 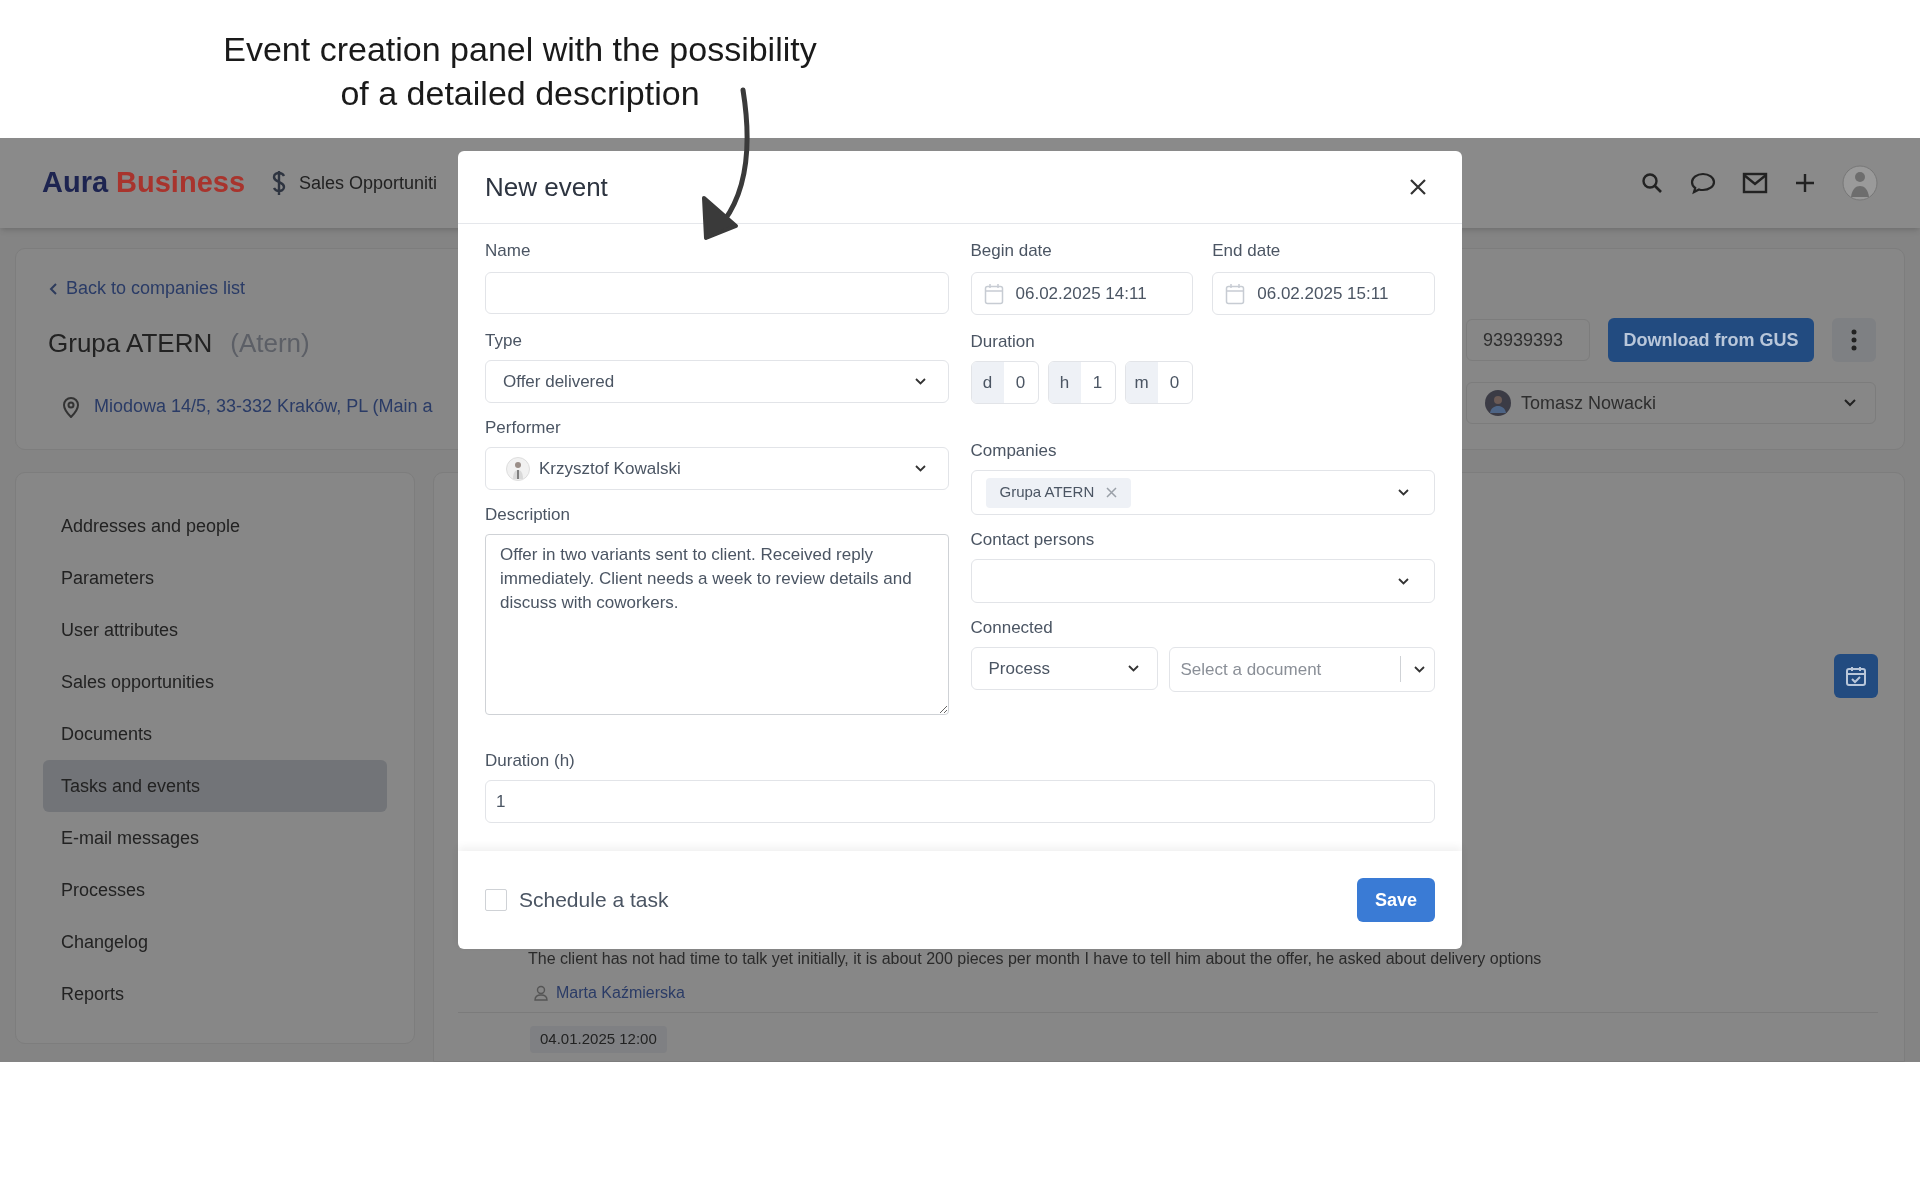 I want to click on save-button: Save, so click(x=1396, y=900).